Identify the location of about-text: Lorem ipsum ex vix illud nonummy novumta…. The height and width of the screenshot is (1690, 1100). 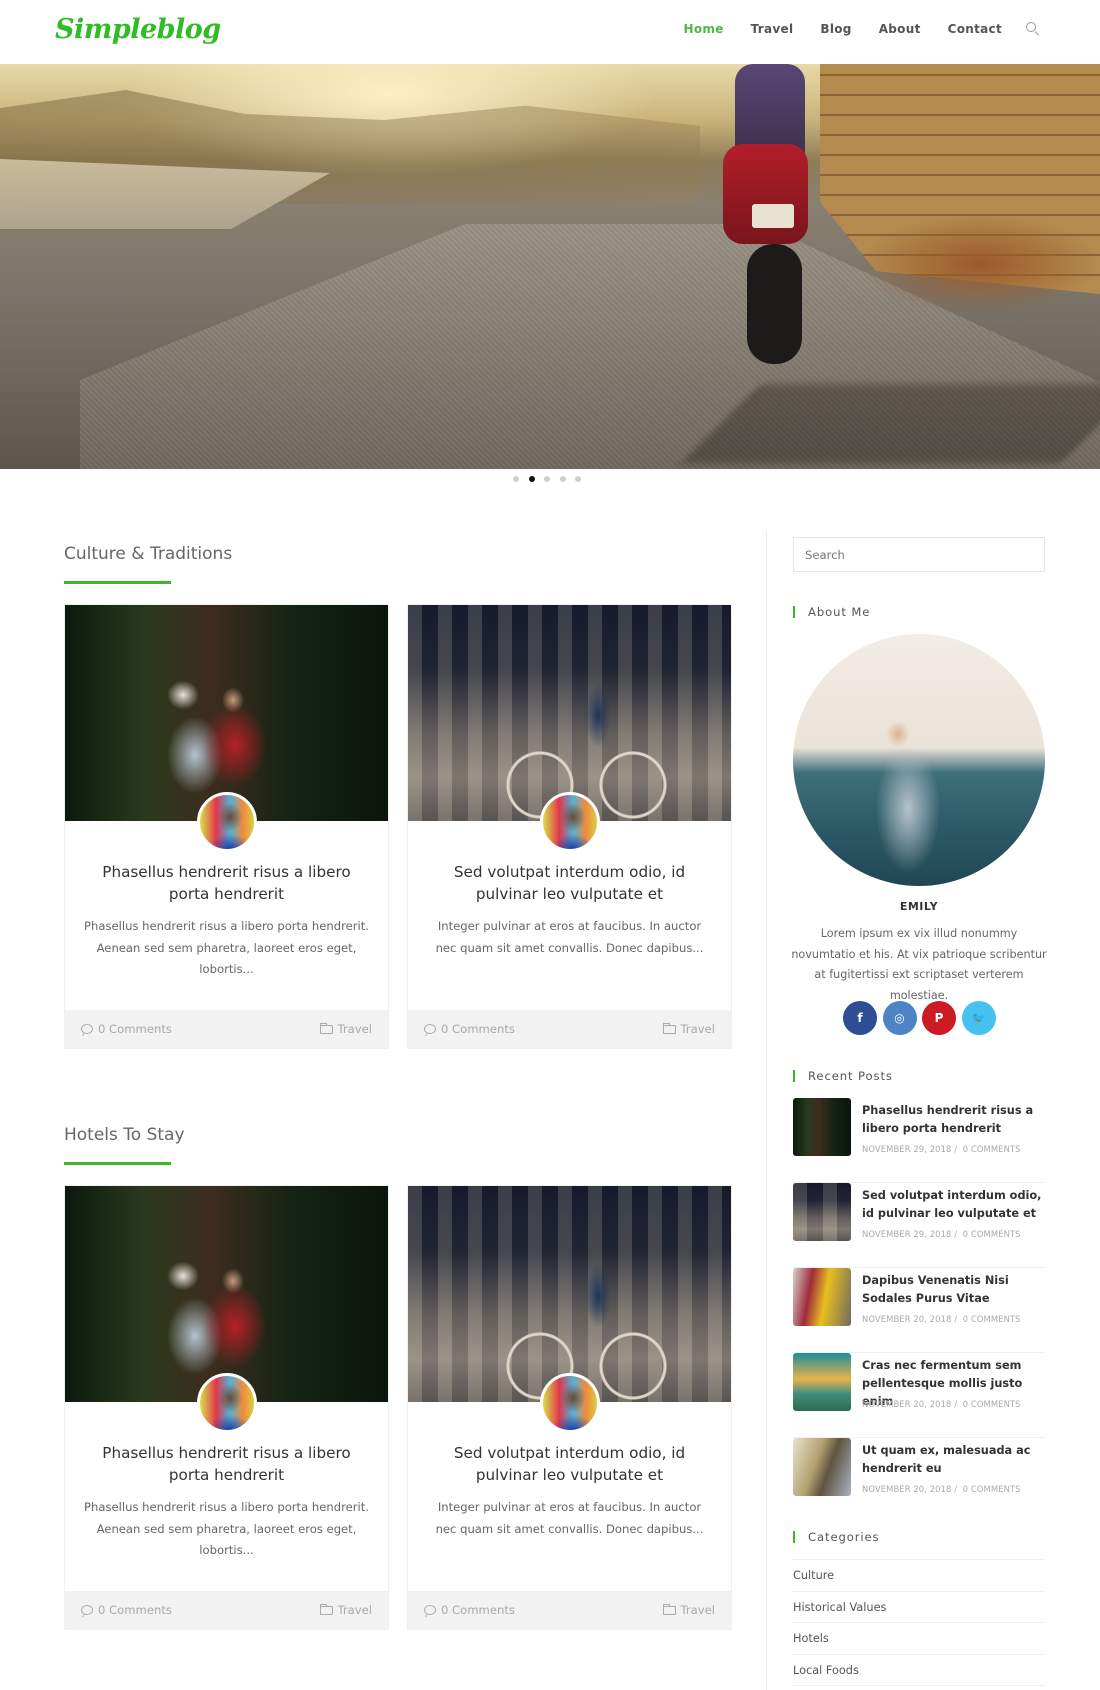
(919, 964).